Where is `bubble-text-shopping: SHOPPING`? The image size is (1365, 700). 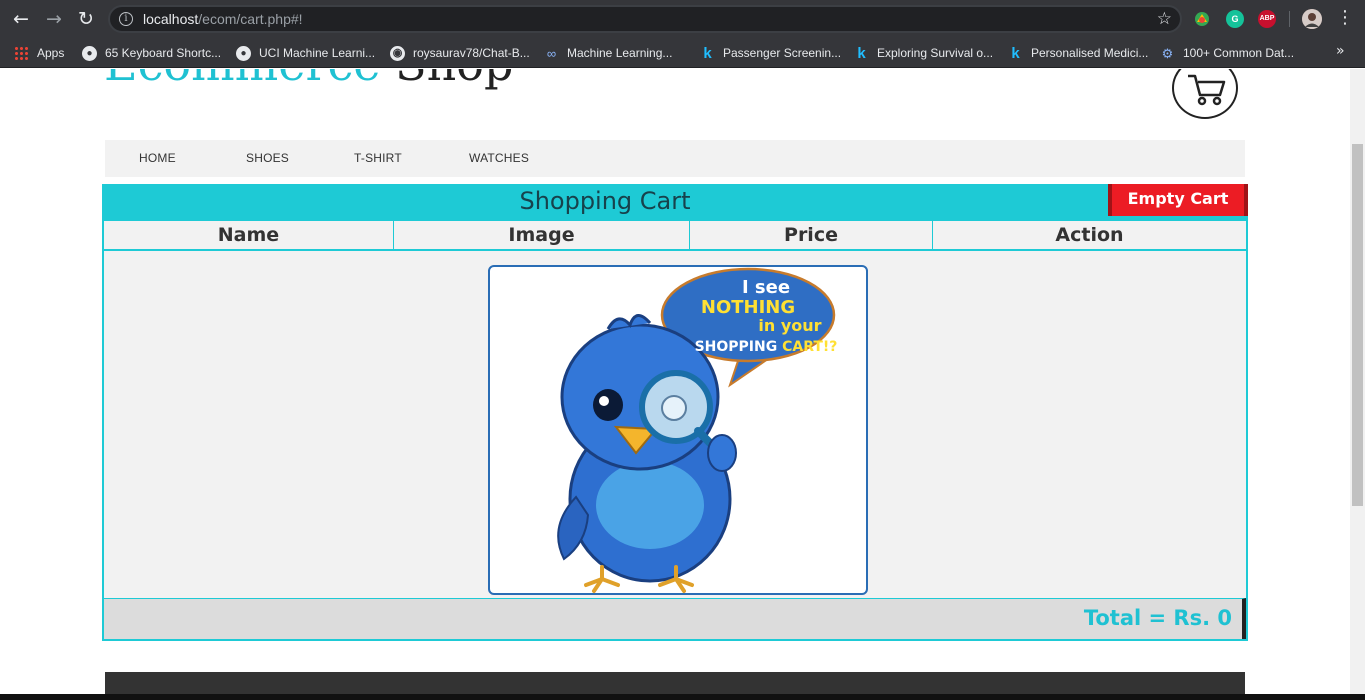
bubble-text-shopping: SHOPPING is located at coordinates (739, 347).